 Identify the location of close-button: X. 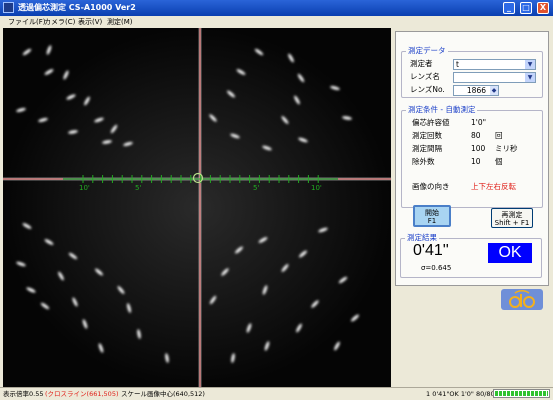
(543, 8).